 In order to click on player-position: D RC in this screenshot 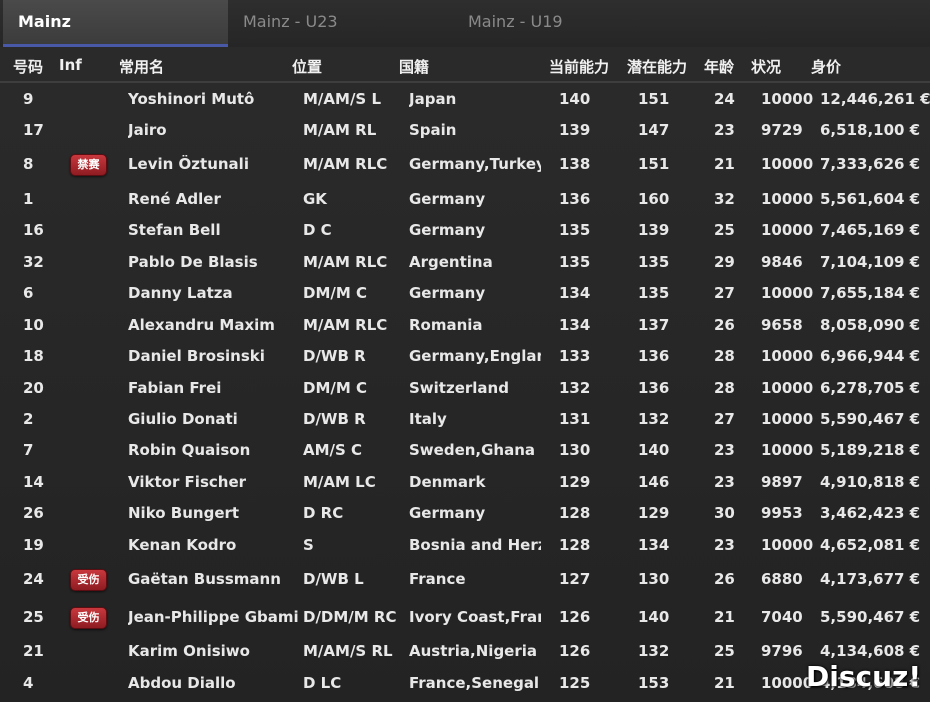, I will do `click(323, 513)`.